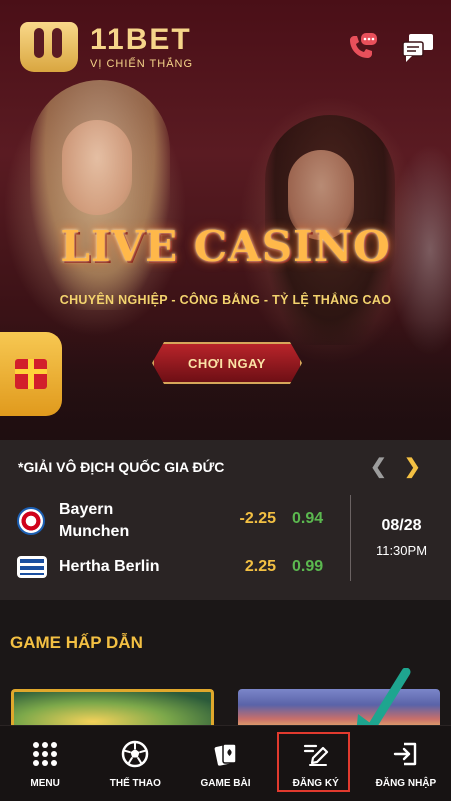 This screenshot has height=801, width=451. What do you see at coordinates (31, 521) in the screenshot?
I see `bayern-crest-icon` at bounding box center [31, 521].